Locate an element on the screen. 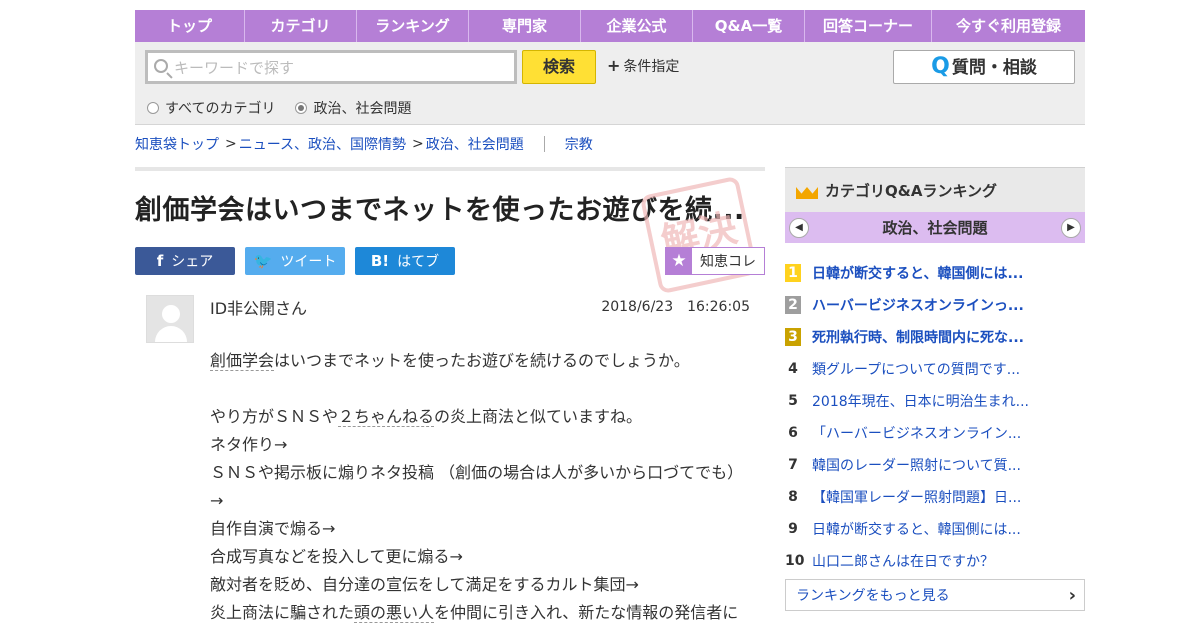  body-text: はいつまでネットを使ったお遊びを続けるのでしょうか。 is located at coordinates (482, 360).